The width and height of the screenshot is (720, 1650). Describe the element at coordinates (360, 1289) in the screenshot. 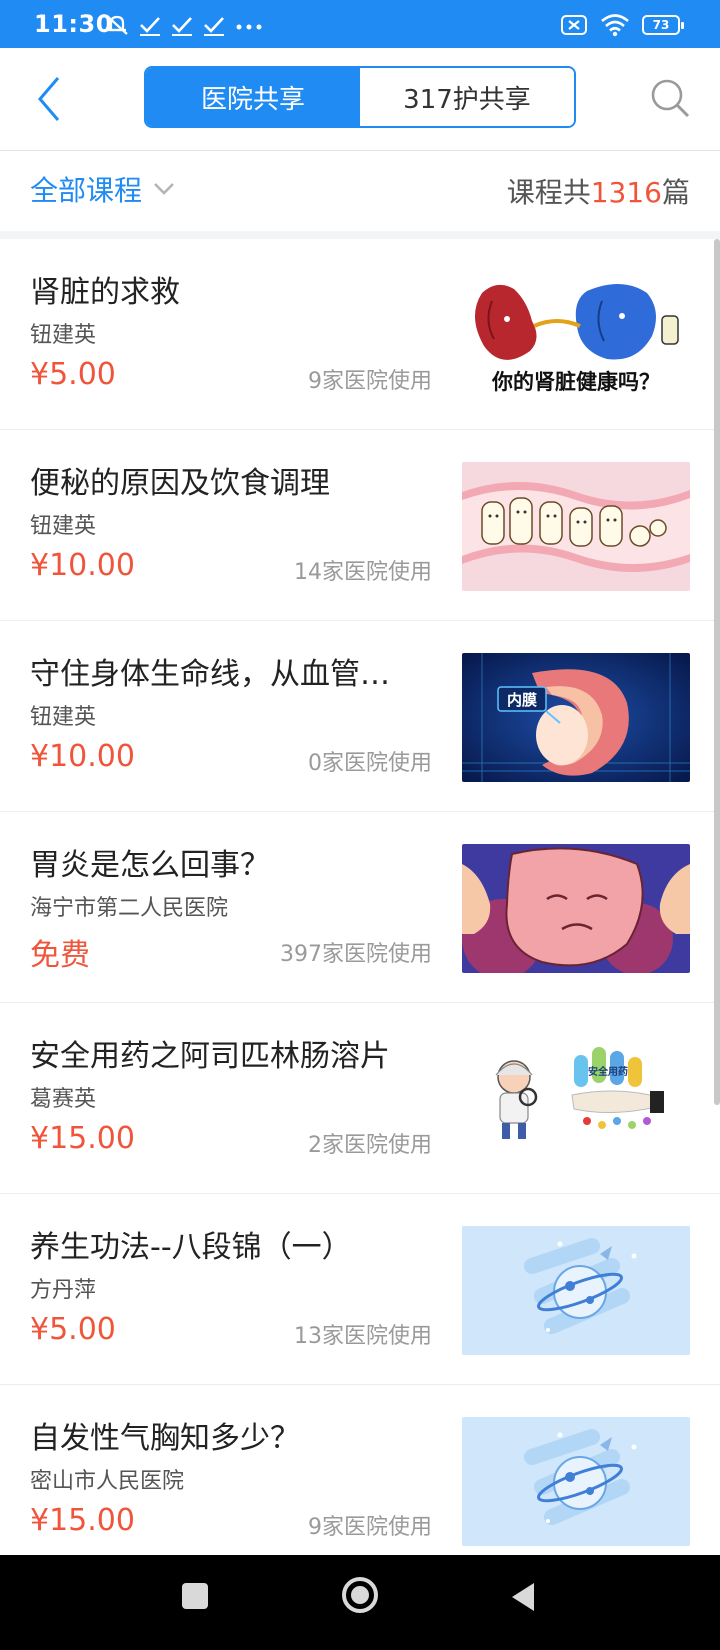

I see `list-item: 养生功法--八段锦（一） 方丹萍 ¥5.00 13家医院使用` at that location.